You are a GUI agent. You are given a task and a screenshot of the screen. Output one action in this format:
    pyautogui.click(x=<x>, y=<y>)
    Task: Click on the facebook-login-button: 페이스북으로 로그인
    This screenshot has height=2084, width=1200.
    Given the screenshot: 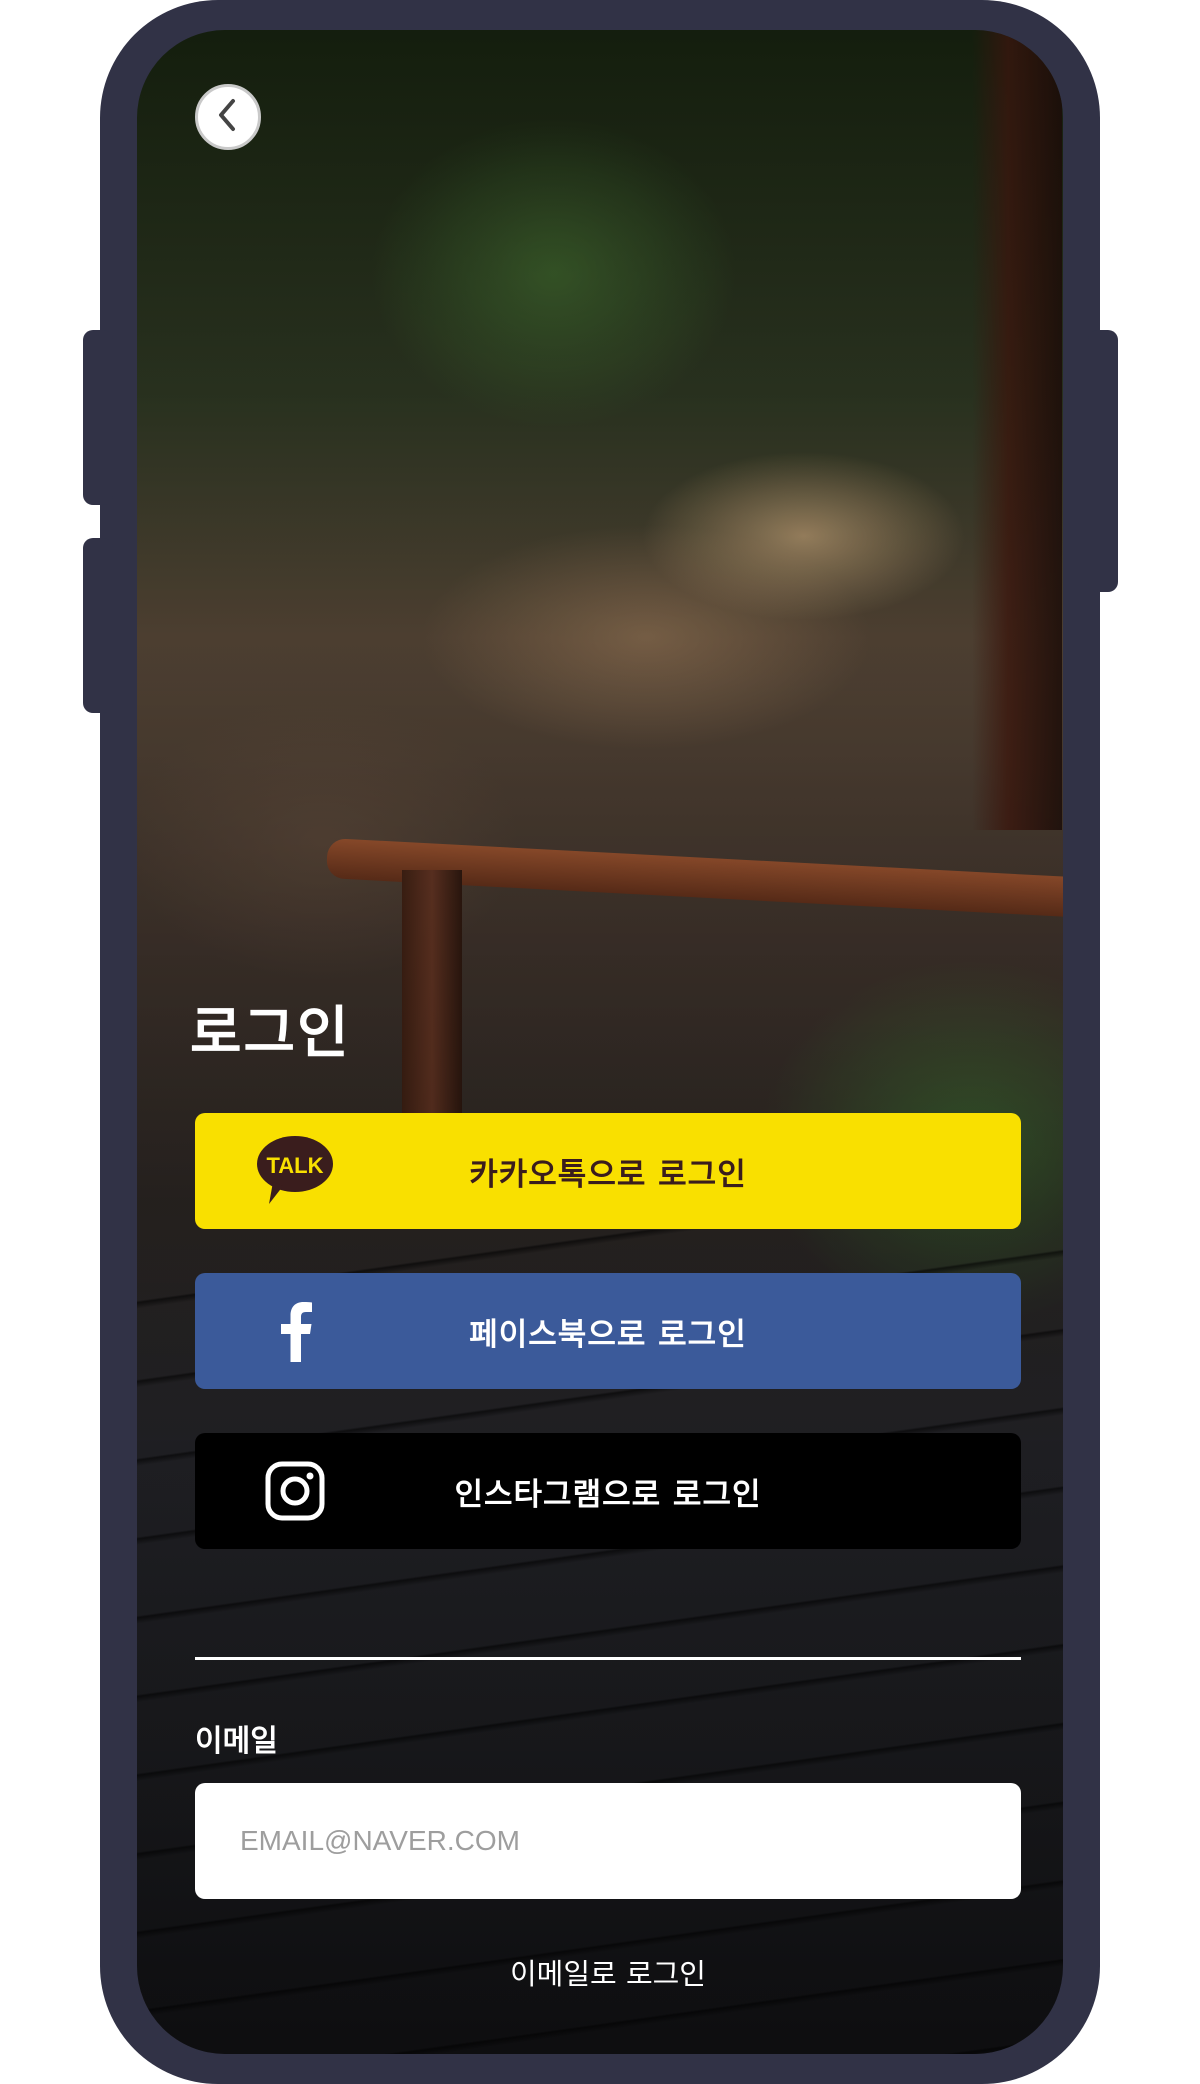 What is the action you would take?
    pyautogui.click(x=608, y=1331)
    